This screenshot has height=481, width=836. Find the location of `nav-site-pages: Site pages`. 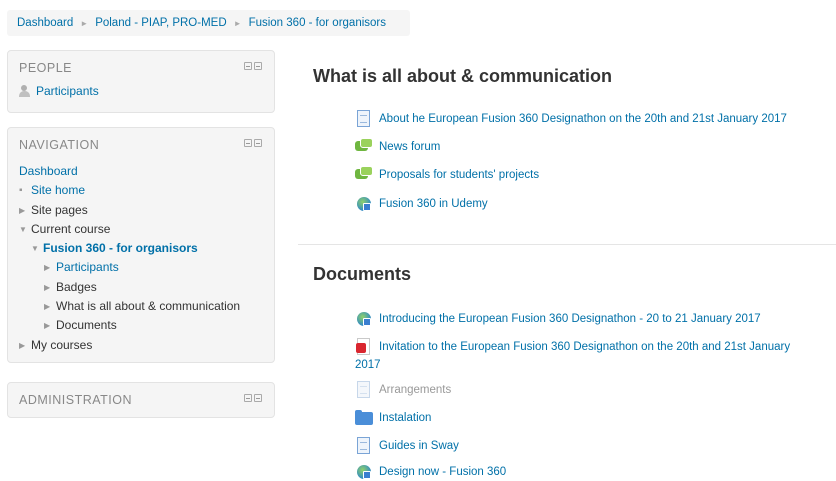

nav-site-pages: Site pages is located at coordinates (59, 210).